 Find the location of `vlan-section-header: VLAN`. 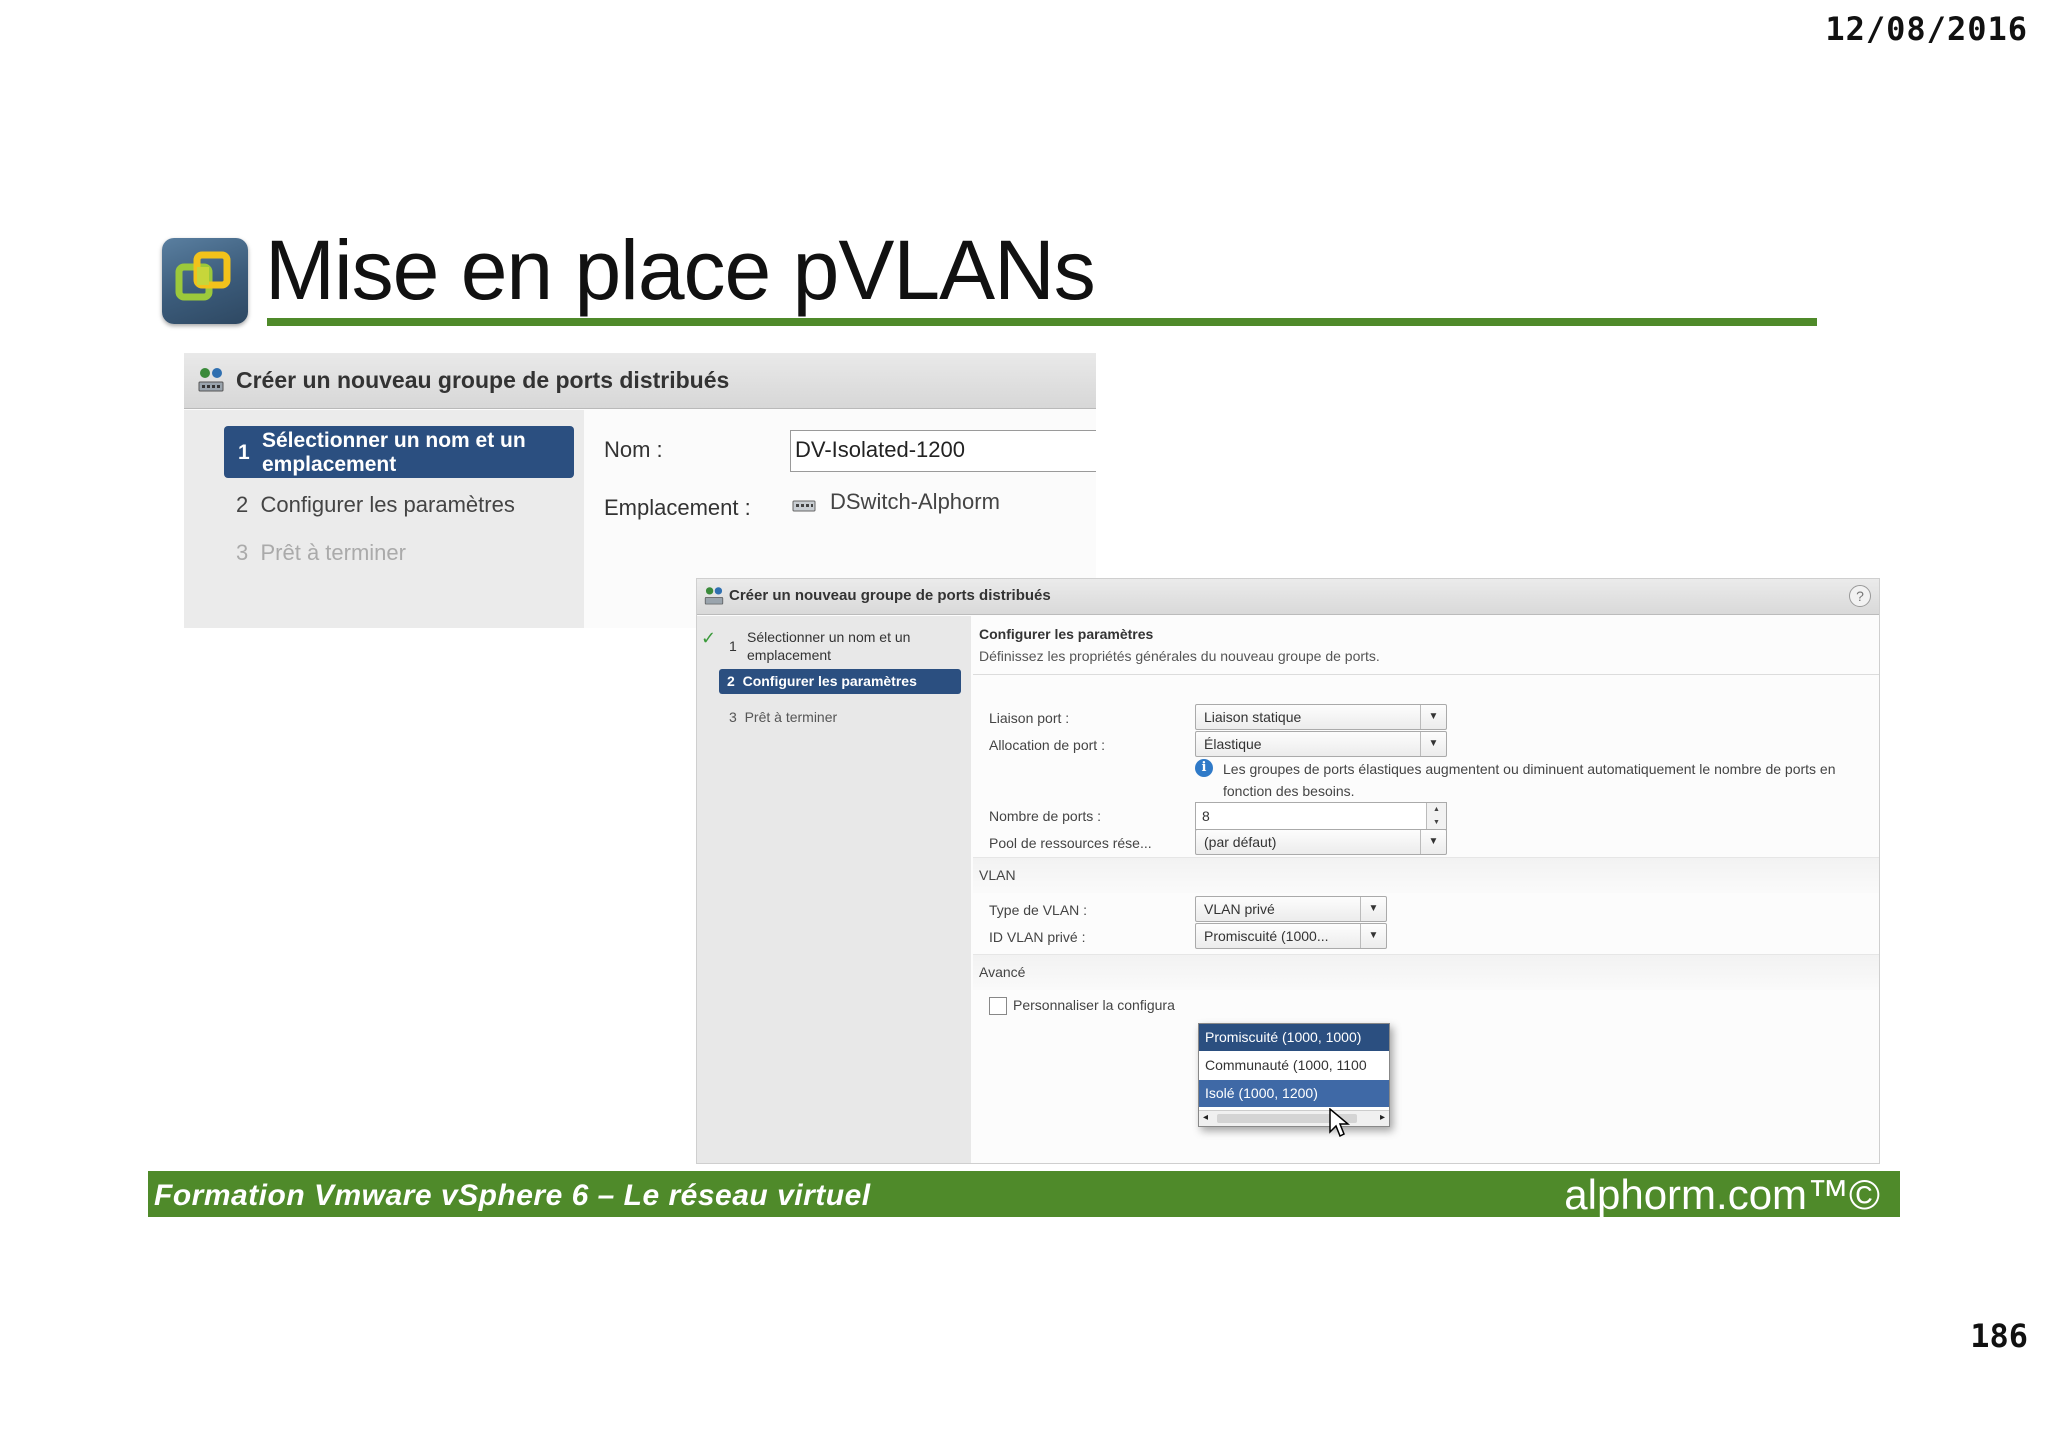

vlan-section-header: VLAN is located at coordinates (1426, 875).